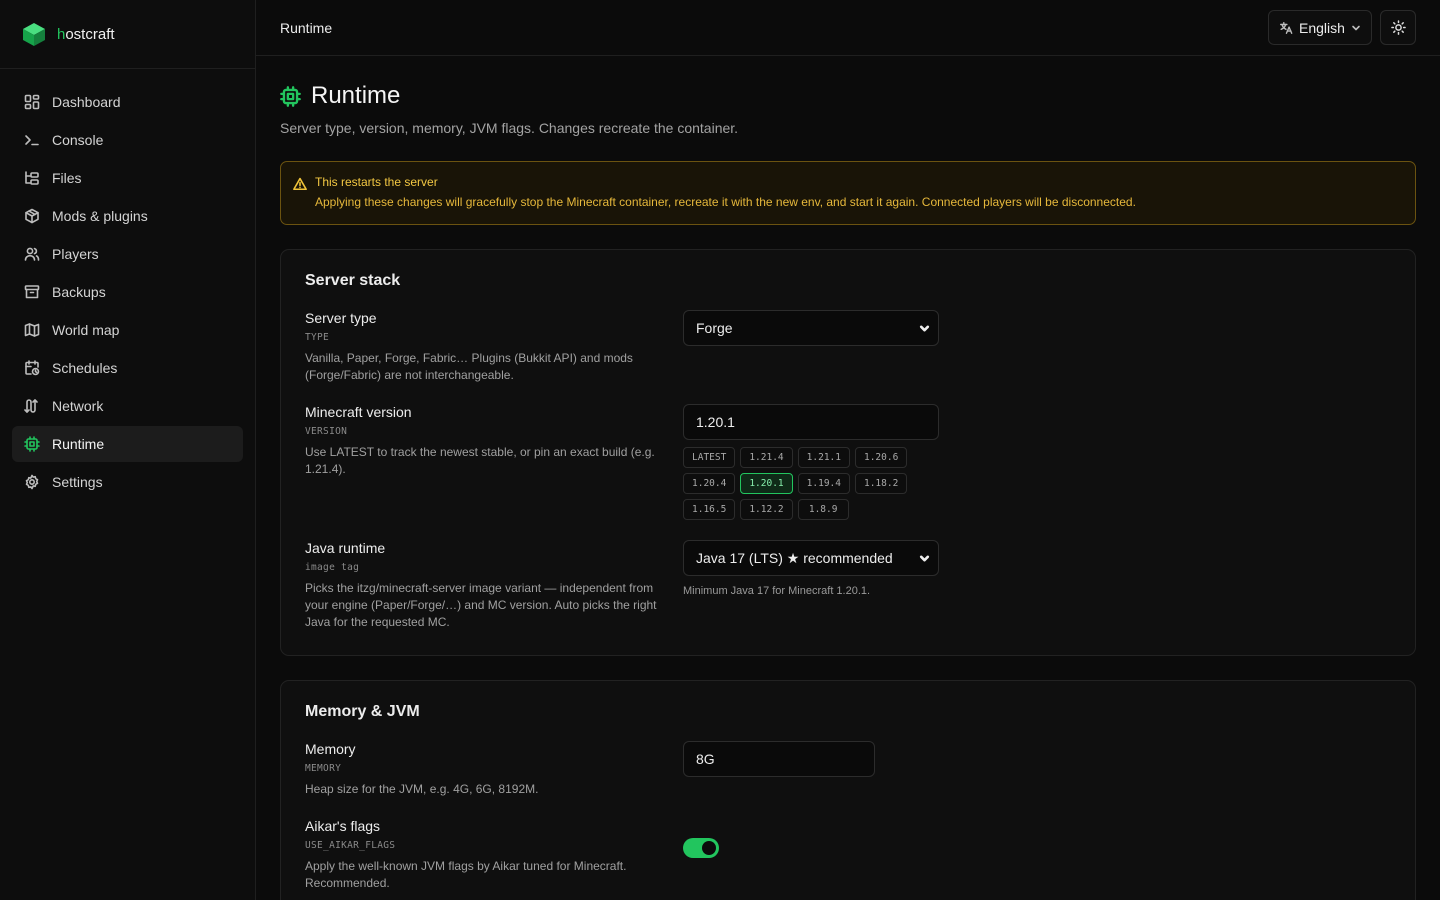 This screenshot has height=900, width=1440. What do you see at coordinates (705, 759) in the screenshot?
I see `input-value: 8G` at bounding box center [705, 759].